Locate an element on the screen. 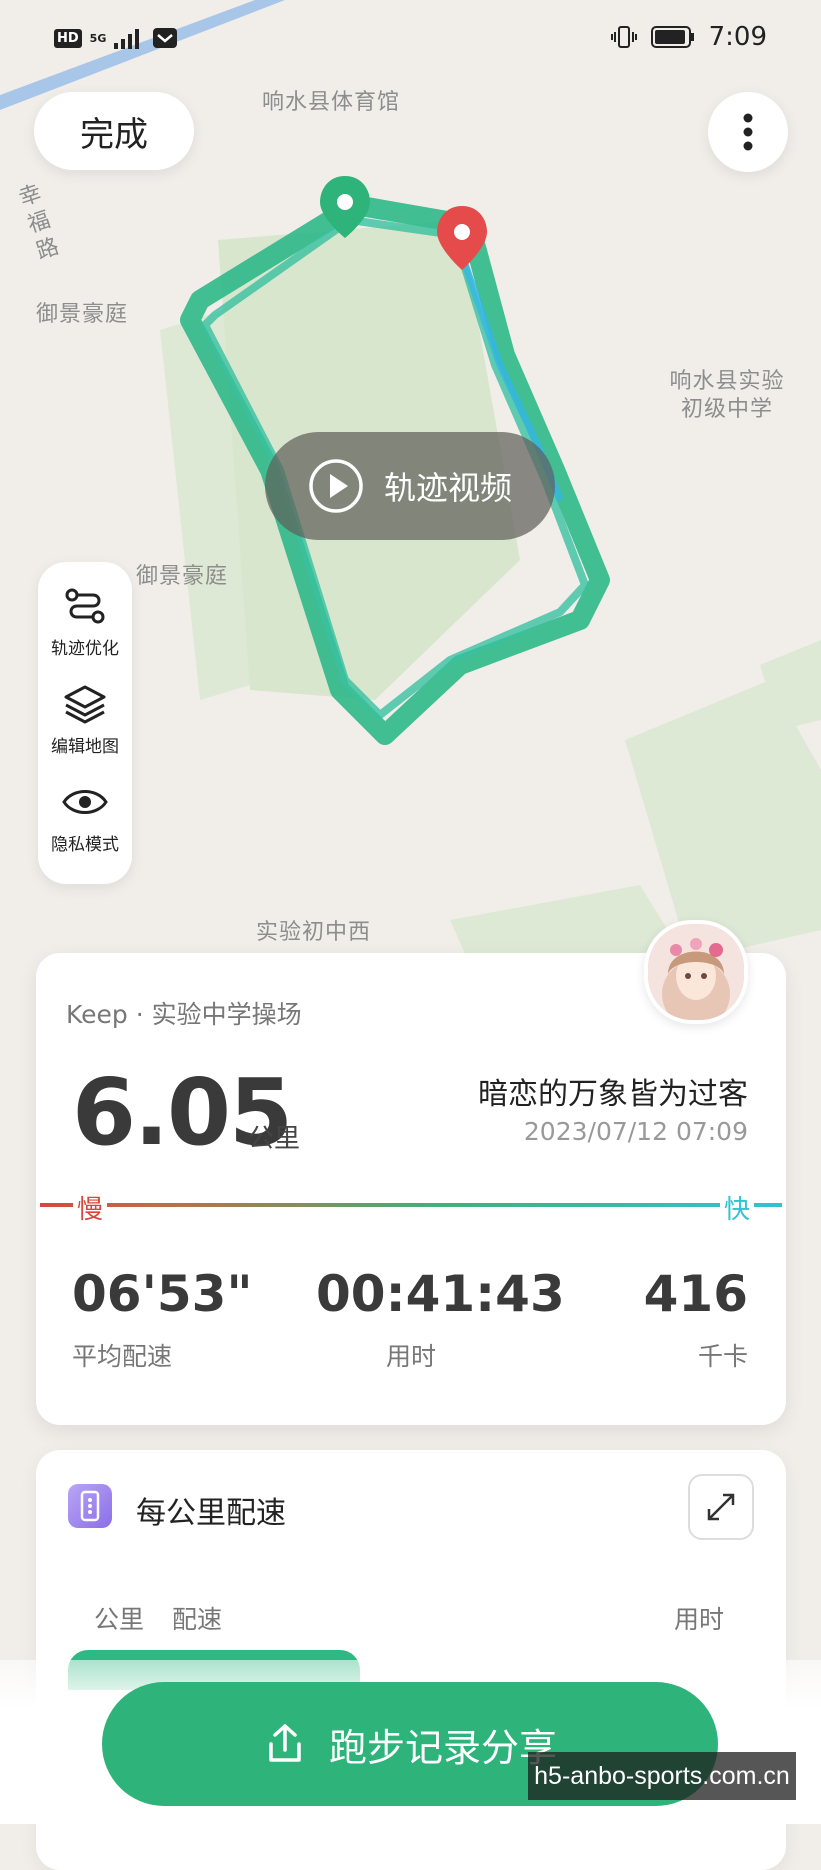  map-label: 实验初中西 is located at coordinates (314, 932).